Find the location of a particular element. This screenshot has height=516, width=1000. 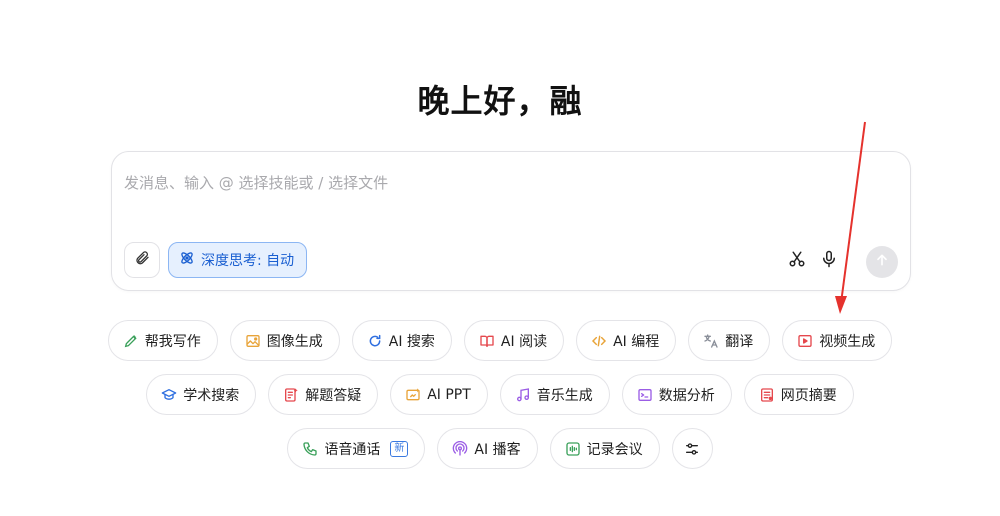

deep-think-label: 深度思考: 自动 is located at coordinates (248, 261).